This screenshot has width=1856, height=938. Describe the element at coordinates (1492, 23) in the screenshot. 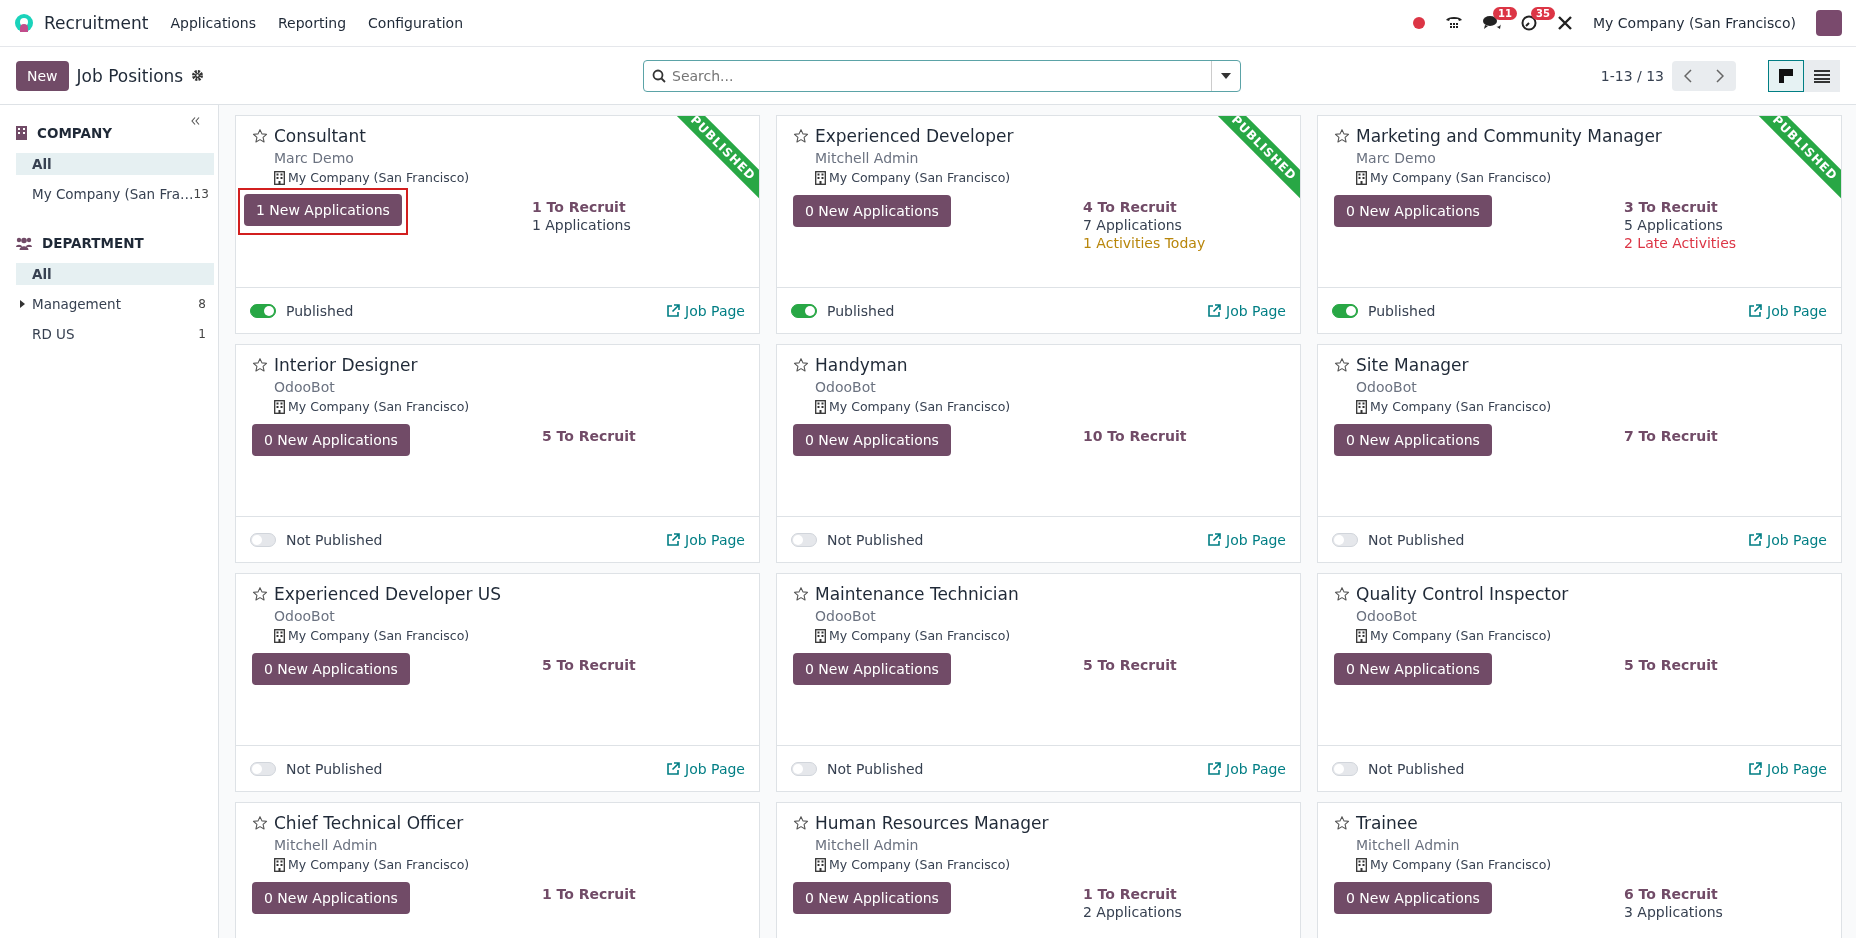

I see `chat-icon` at that location.